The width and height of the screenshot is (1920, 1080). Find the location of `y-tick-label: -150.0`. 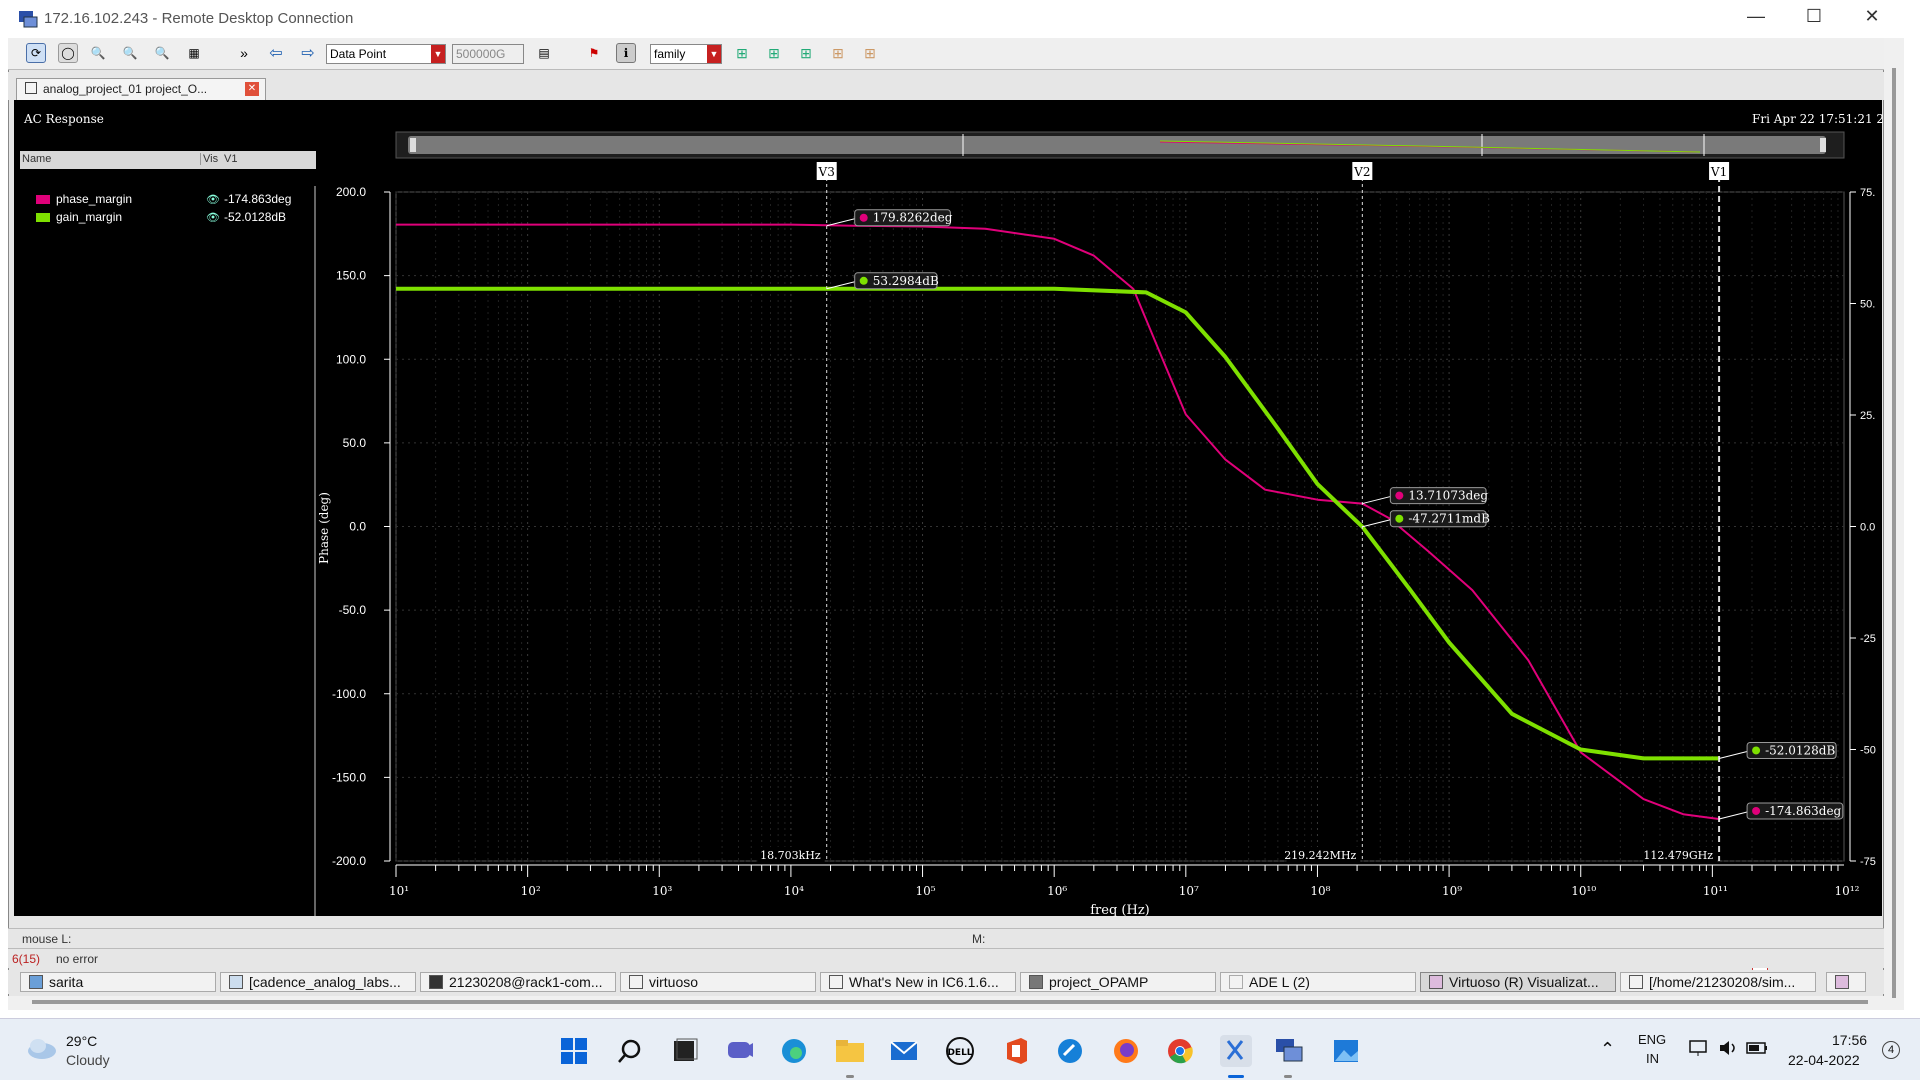

y-tick-label: -150.0 is located at coordinates (349, 777).